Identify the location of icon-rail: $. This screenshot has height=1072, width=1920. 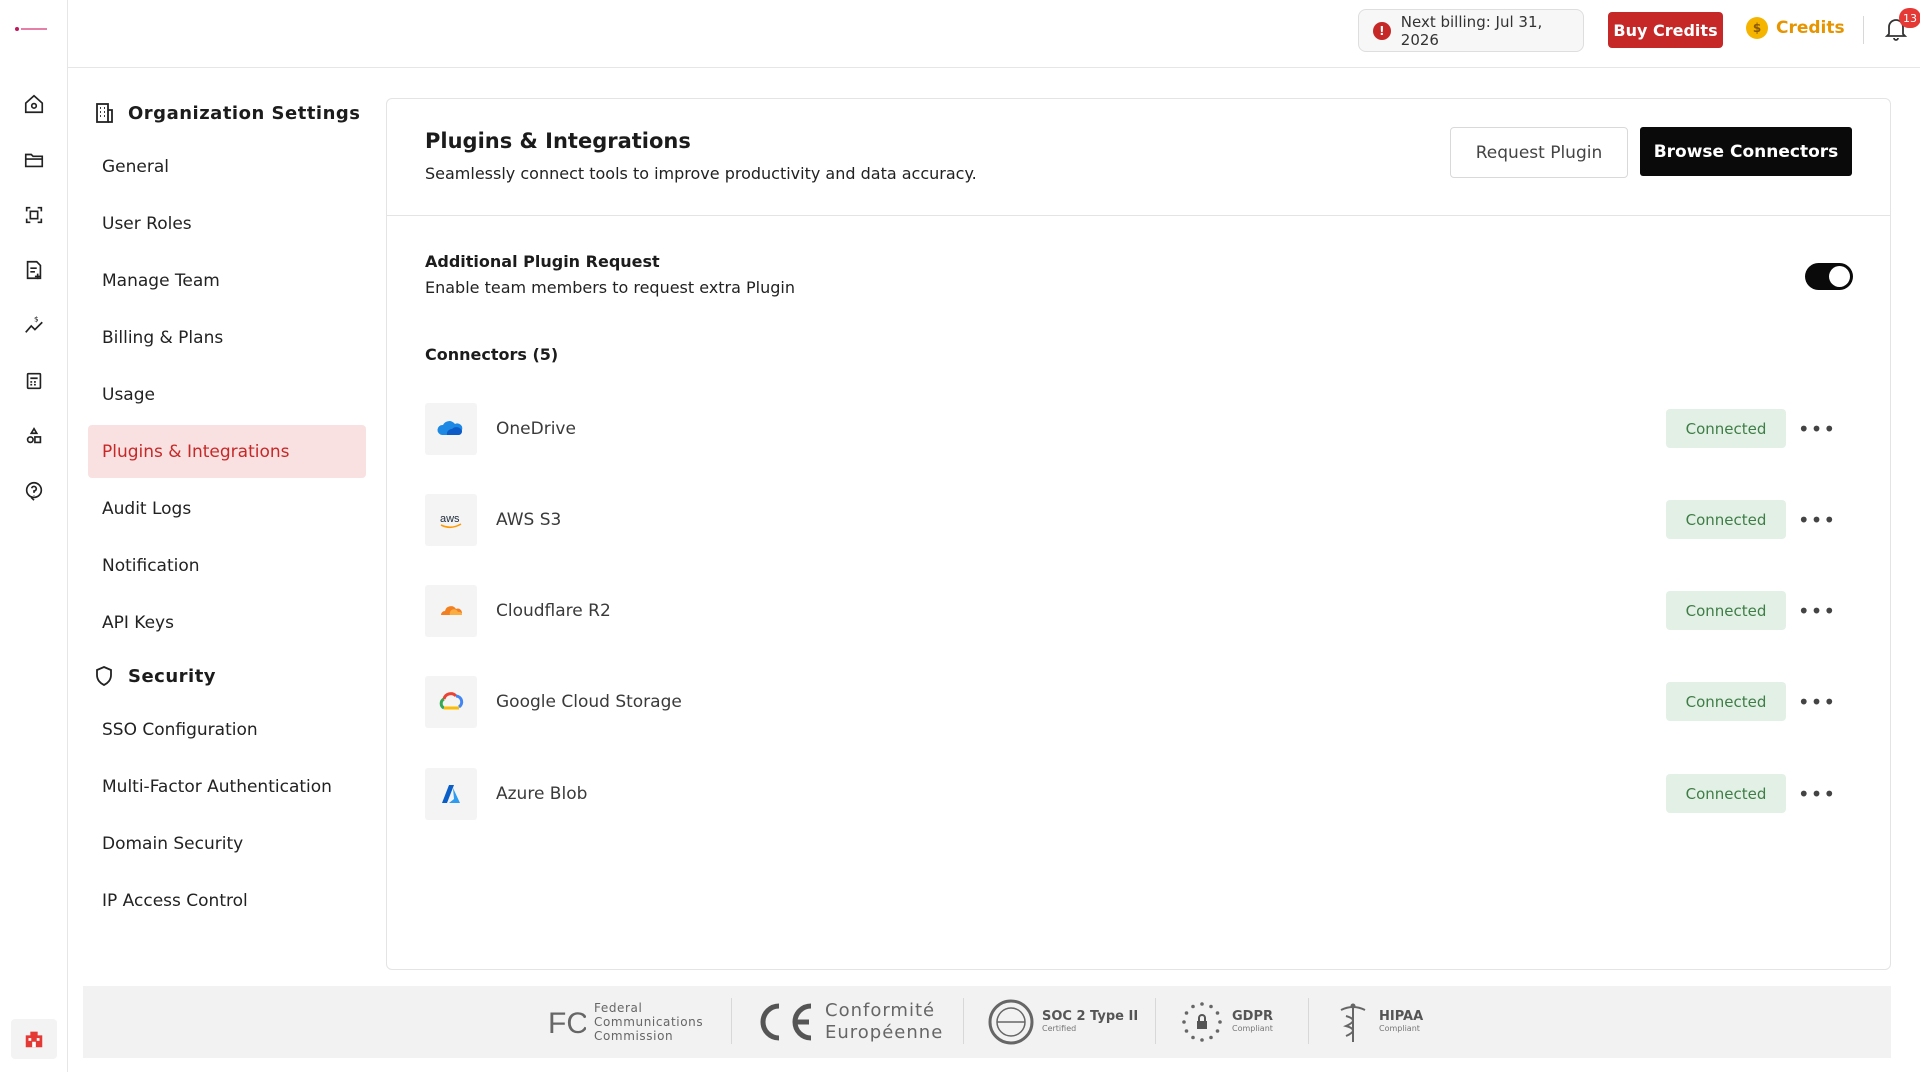
(34, 536).